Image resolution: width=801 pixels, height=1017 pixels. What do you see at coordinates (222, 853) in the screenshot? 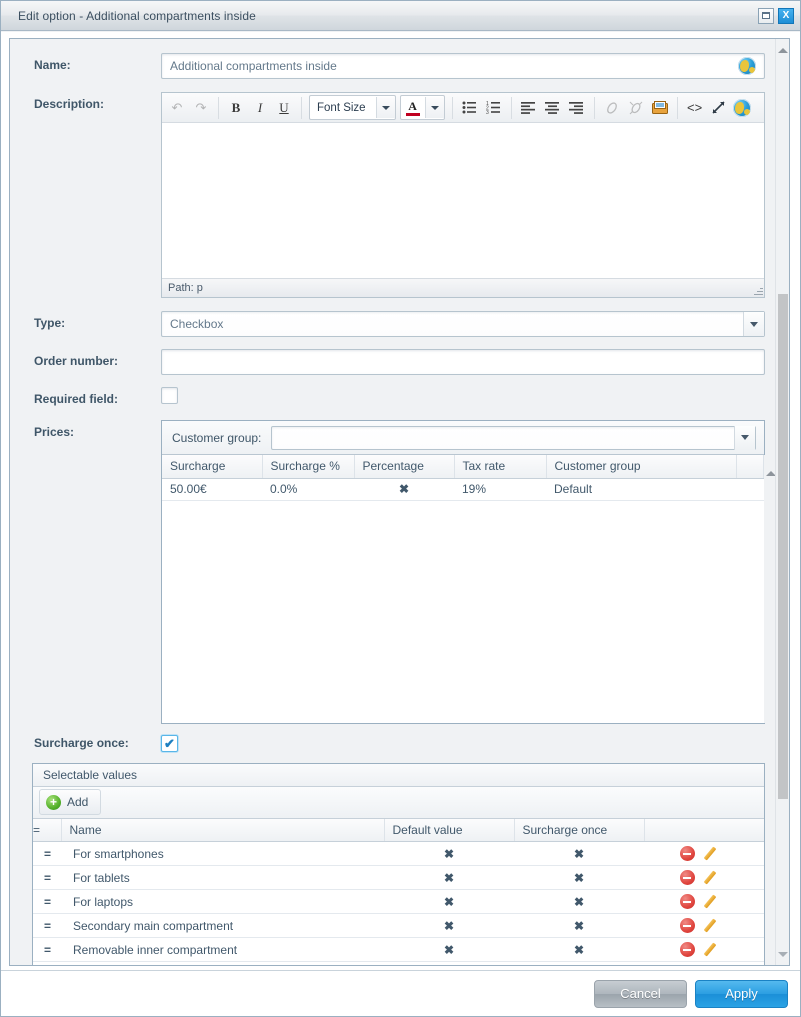
I see `cell-name: For smartphones` at bounding box center [222, 853].